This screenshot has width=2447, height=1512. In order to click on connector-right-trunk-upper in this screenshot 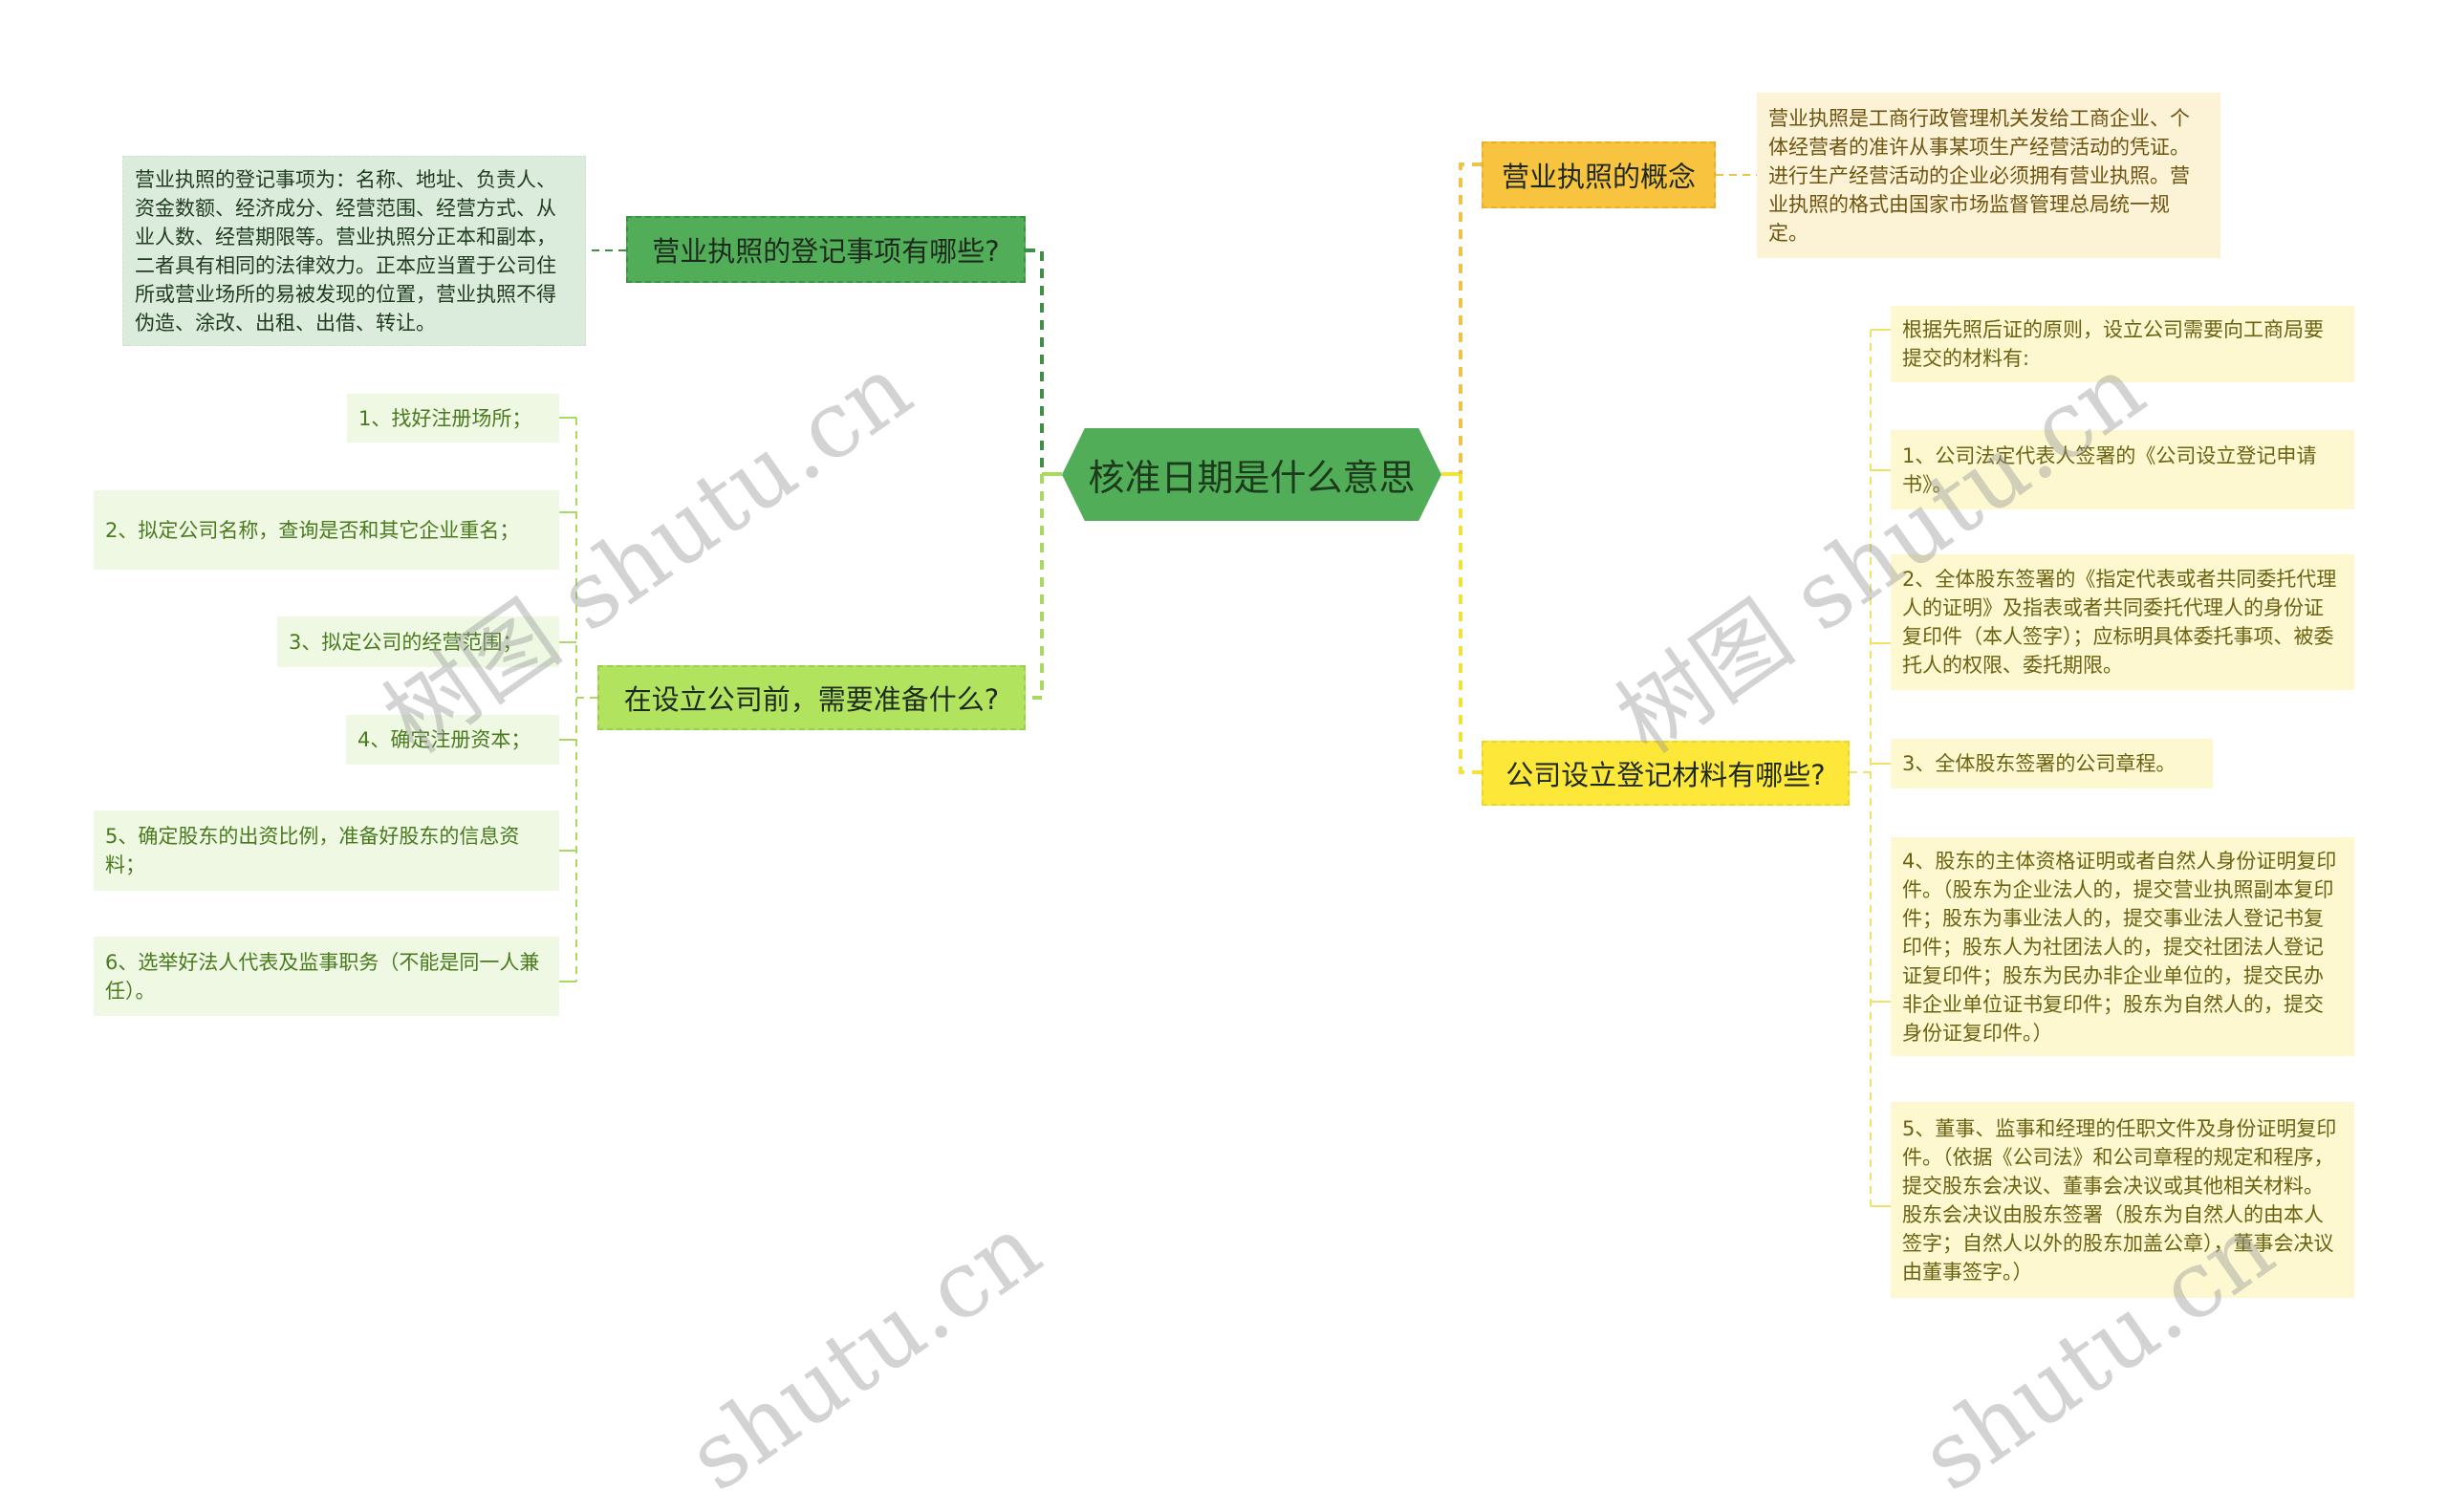, I will do `click(1470, 318)`.